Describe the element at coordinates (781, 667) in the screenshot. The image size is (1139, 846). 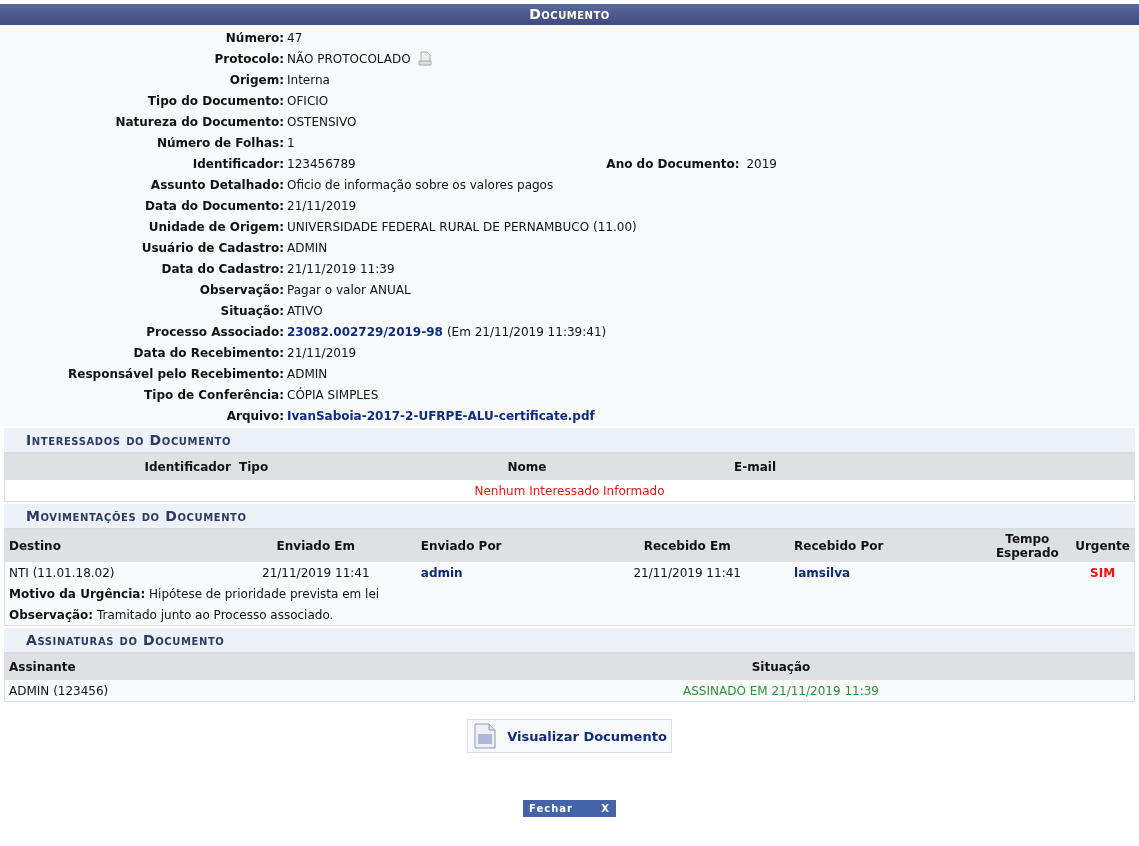
I see `column-header: Situação` at that location.